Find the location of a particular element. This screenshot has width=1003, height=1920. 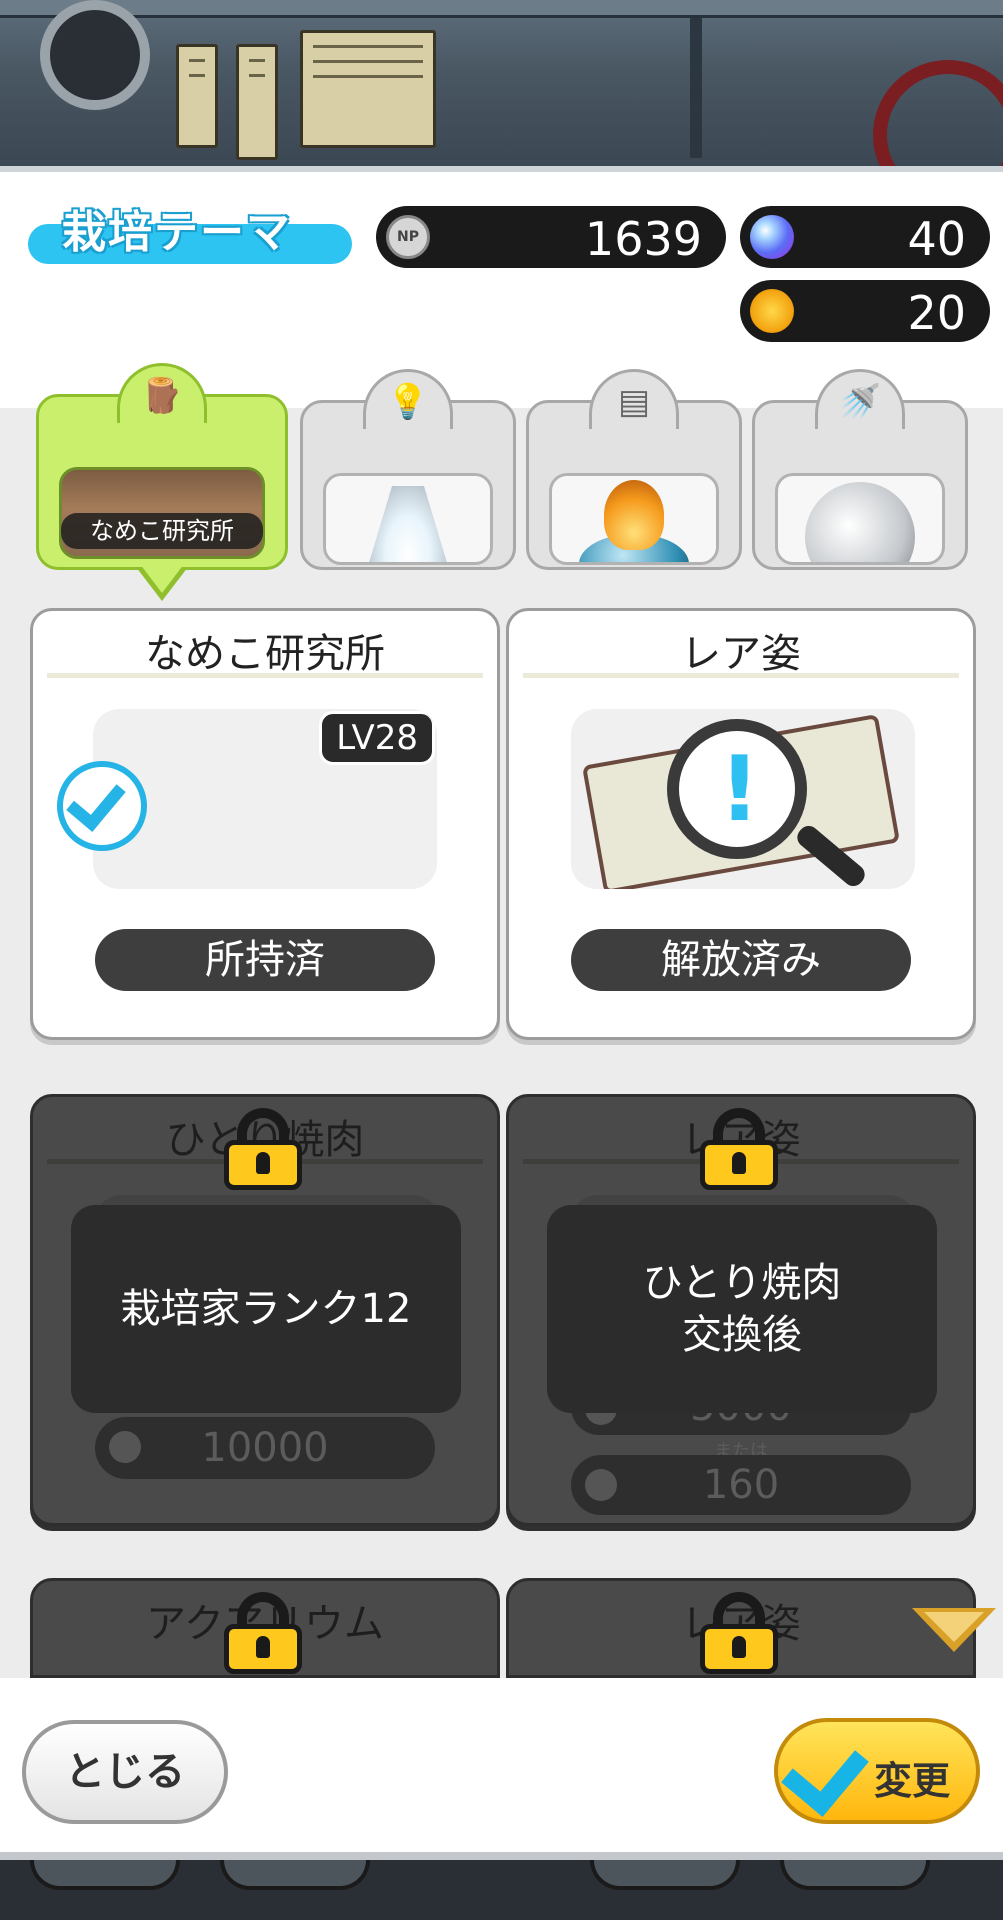

page-title: 栽培テーマ is located at coordinates (177, 232).